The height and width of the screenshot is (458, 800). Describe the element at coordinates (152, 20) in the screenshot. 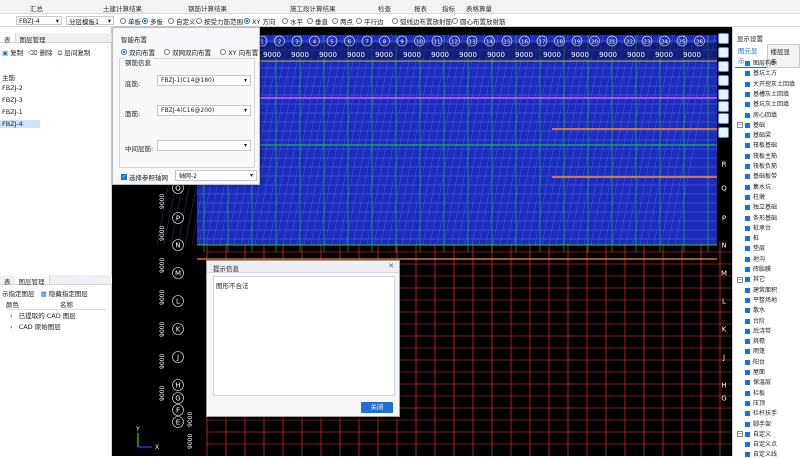

I see `toolbar-radio-1: 多板` at that location.